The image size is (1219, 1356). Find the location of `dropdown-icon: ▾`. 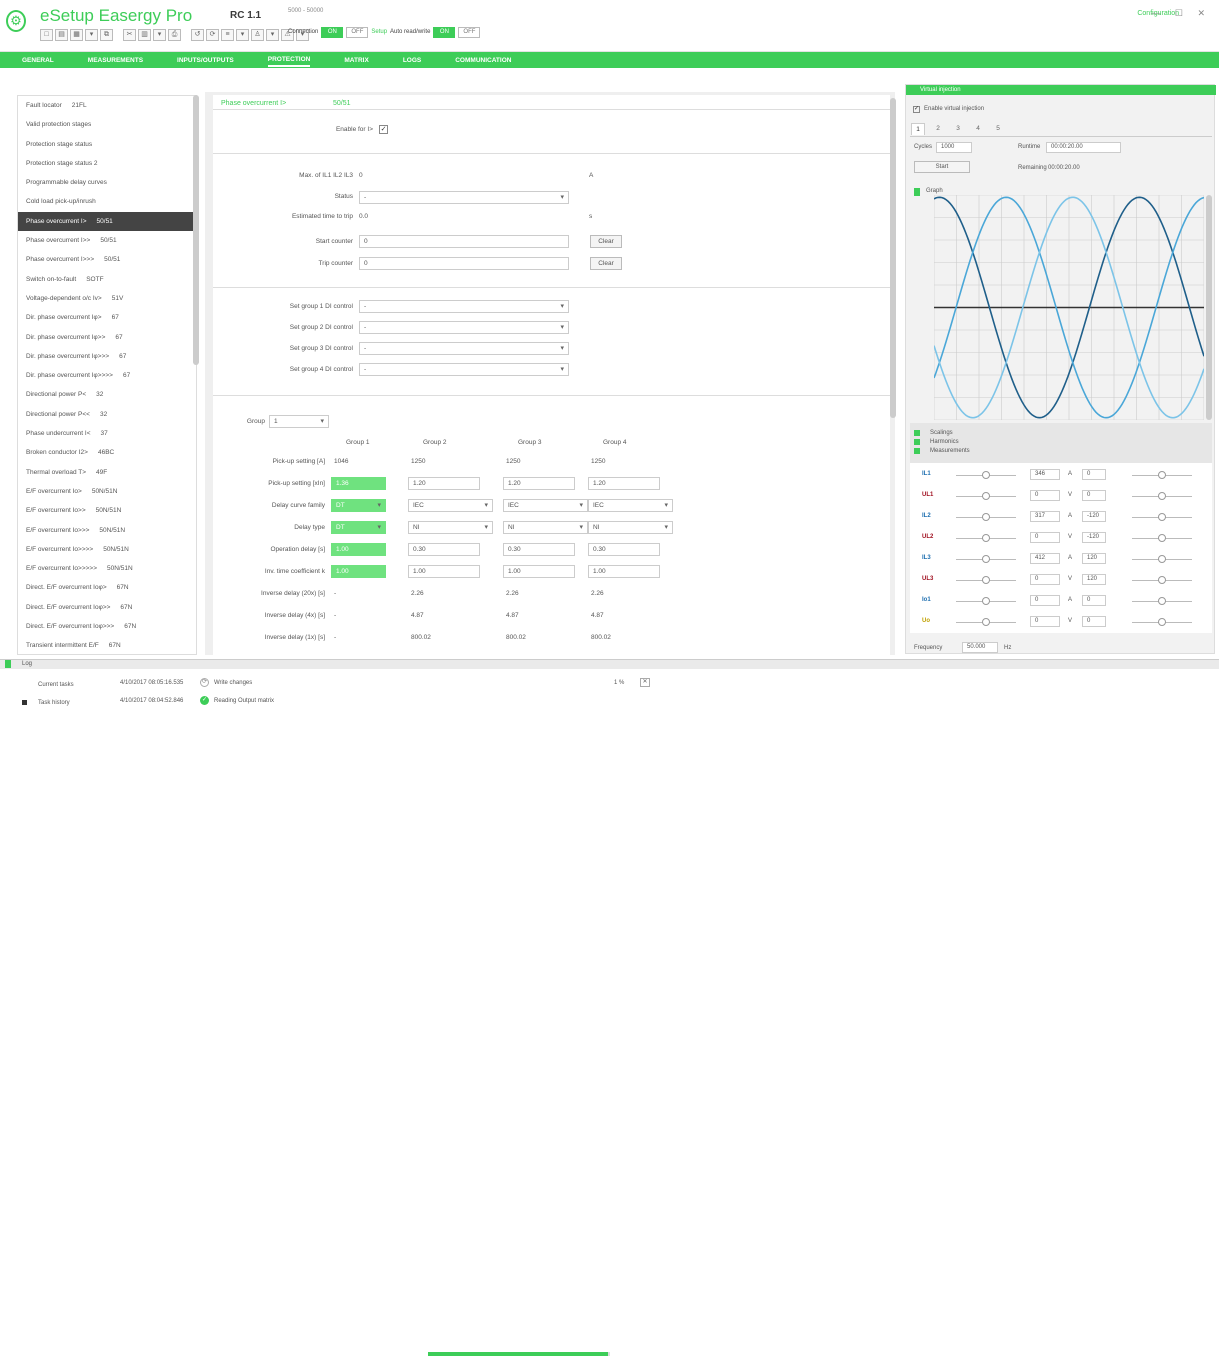

dropdown-icon: ▾ is located at coordinates (91, 35).